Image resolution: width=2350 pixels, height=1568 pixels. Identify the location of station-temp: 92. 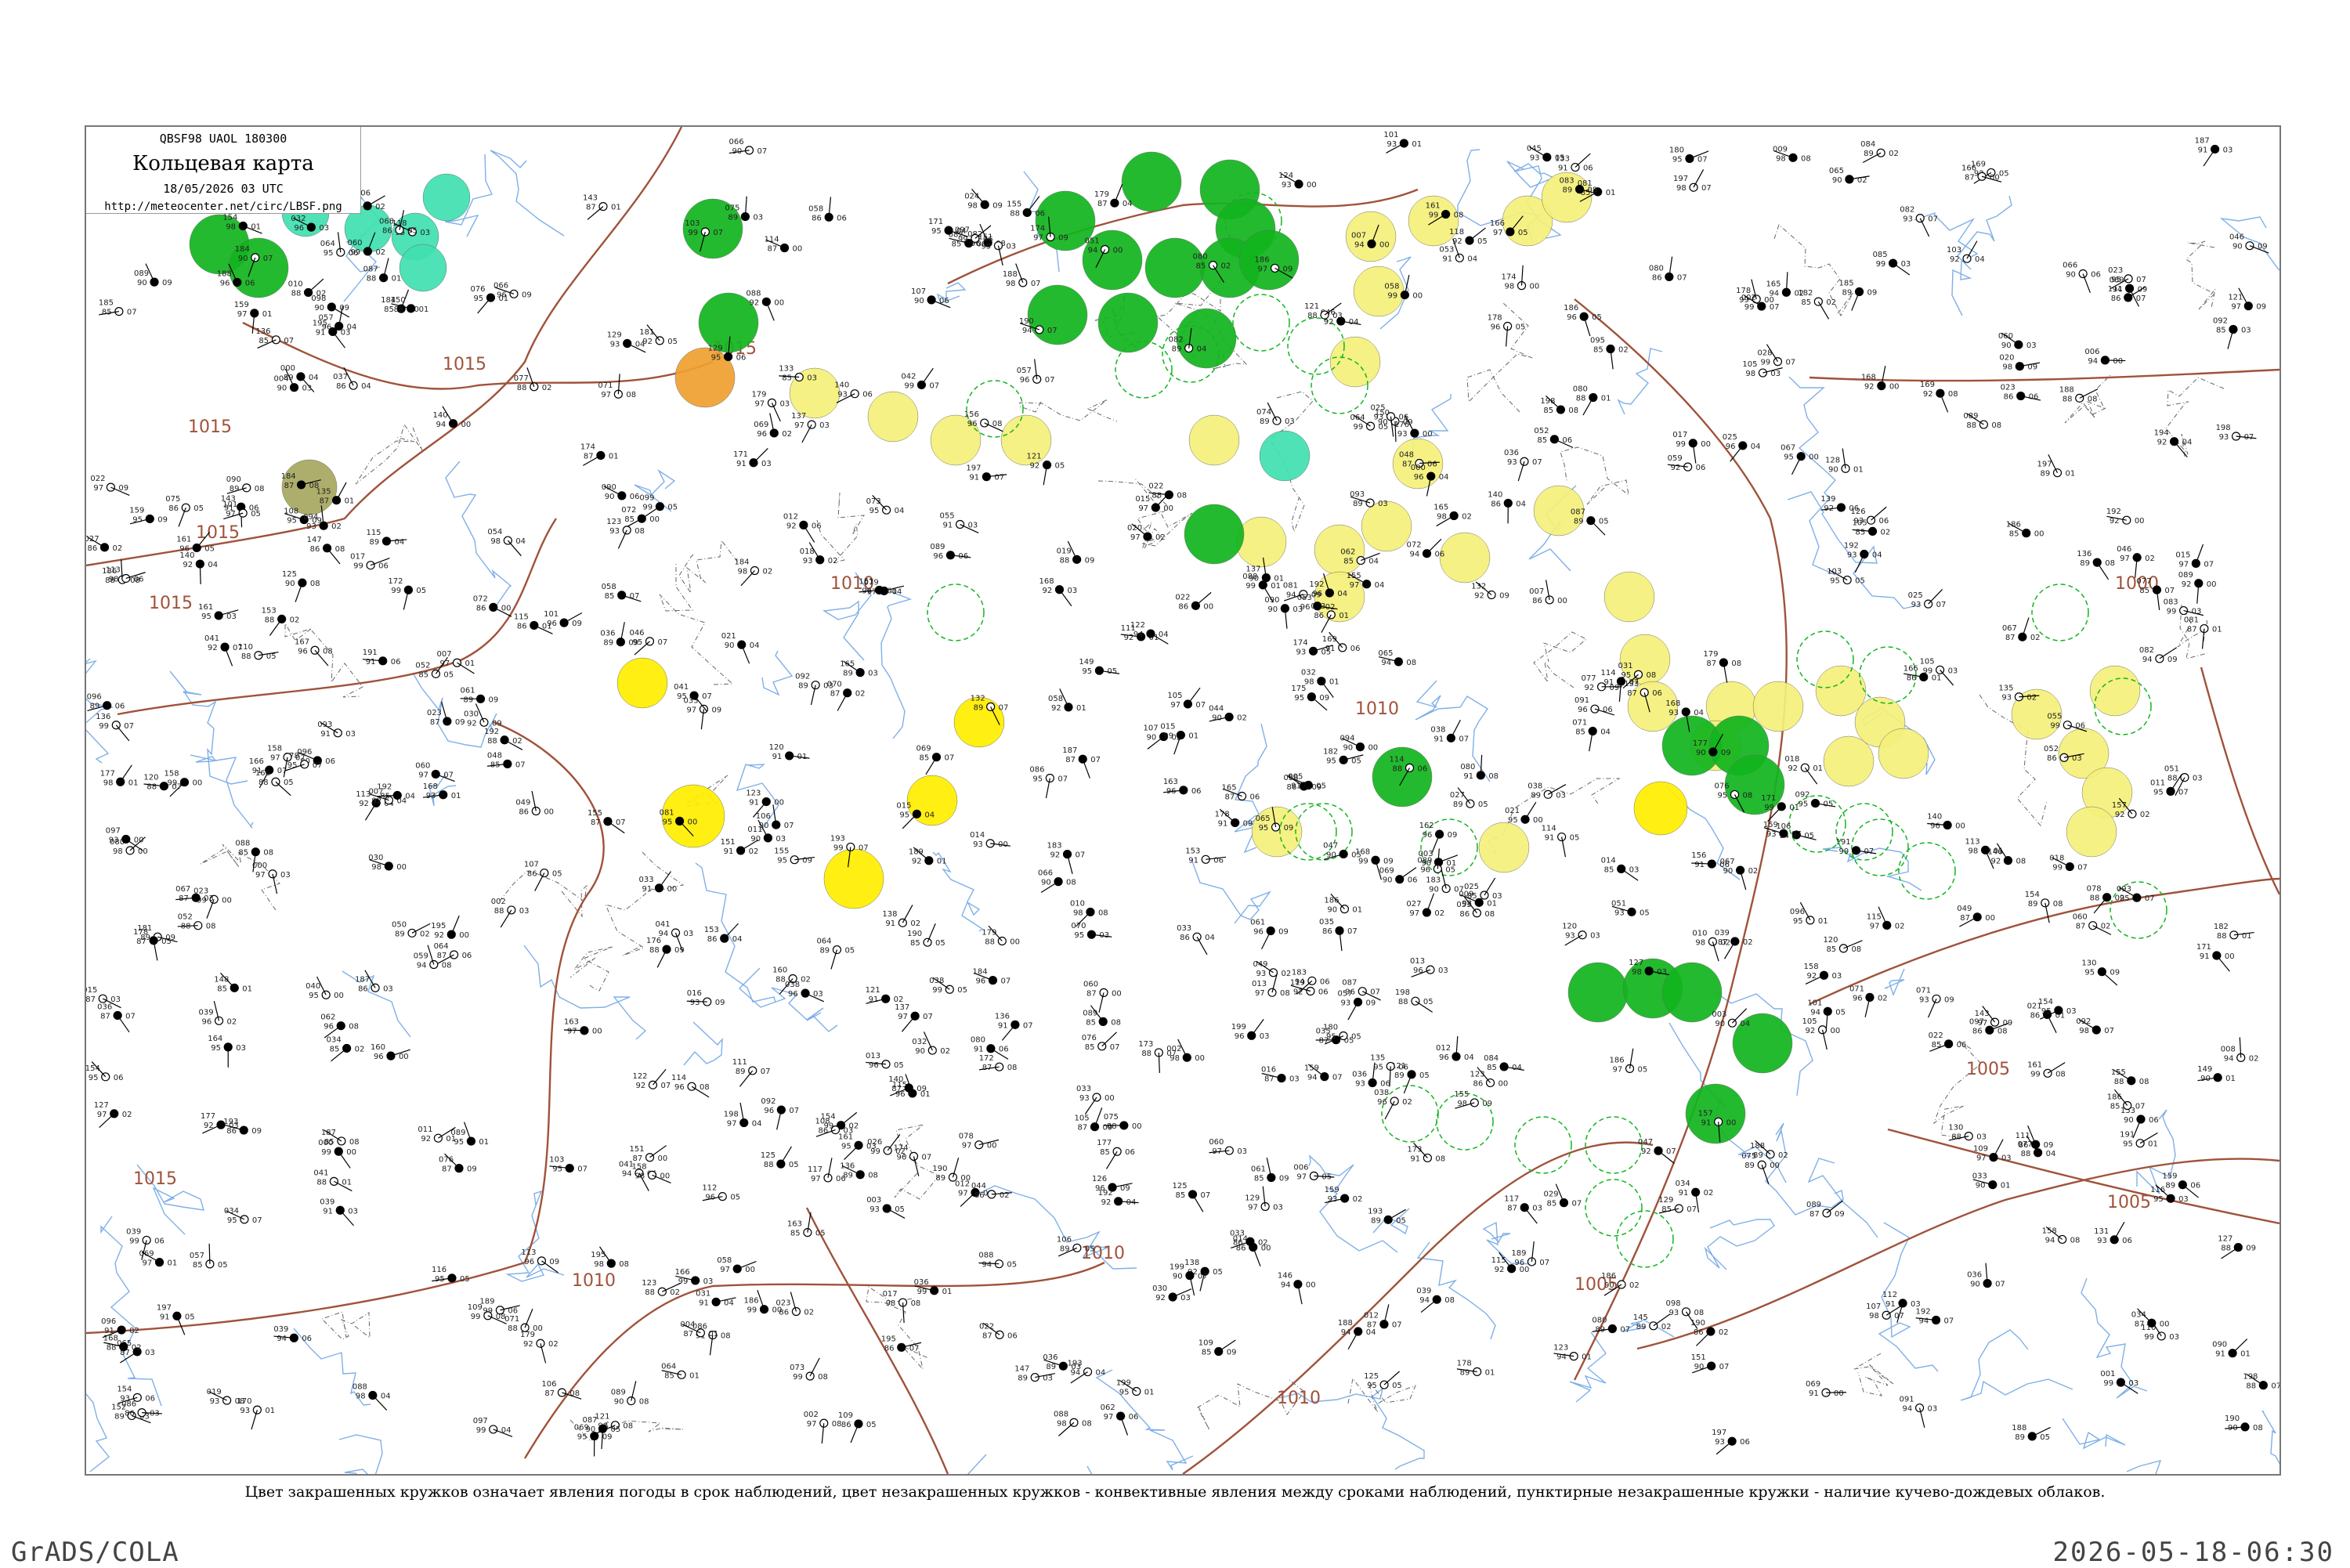
(2120, 815).